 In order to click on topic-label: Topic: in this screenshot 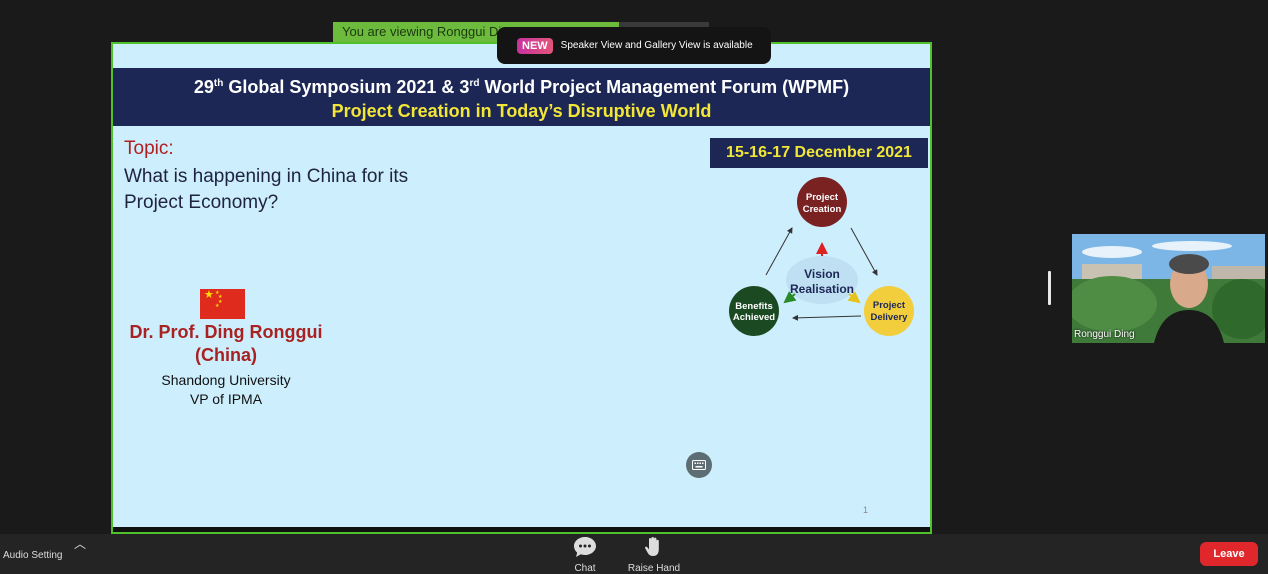, I will do `click(149, 148)`.